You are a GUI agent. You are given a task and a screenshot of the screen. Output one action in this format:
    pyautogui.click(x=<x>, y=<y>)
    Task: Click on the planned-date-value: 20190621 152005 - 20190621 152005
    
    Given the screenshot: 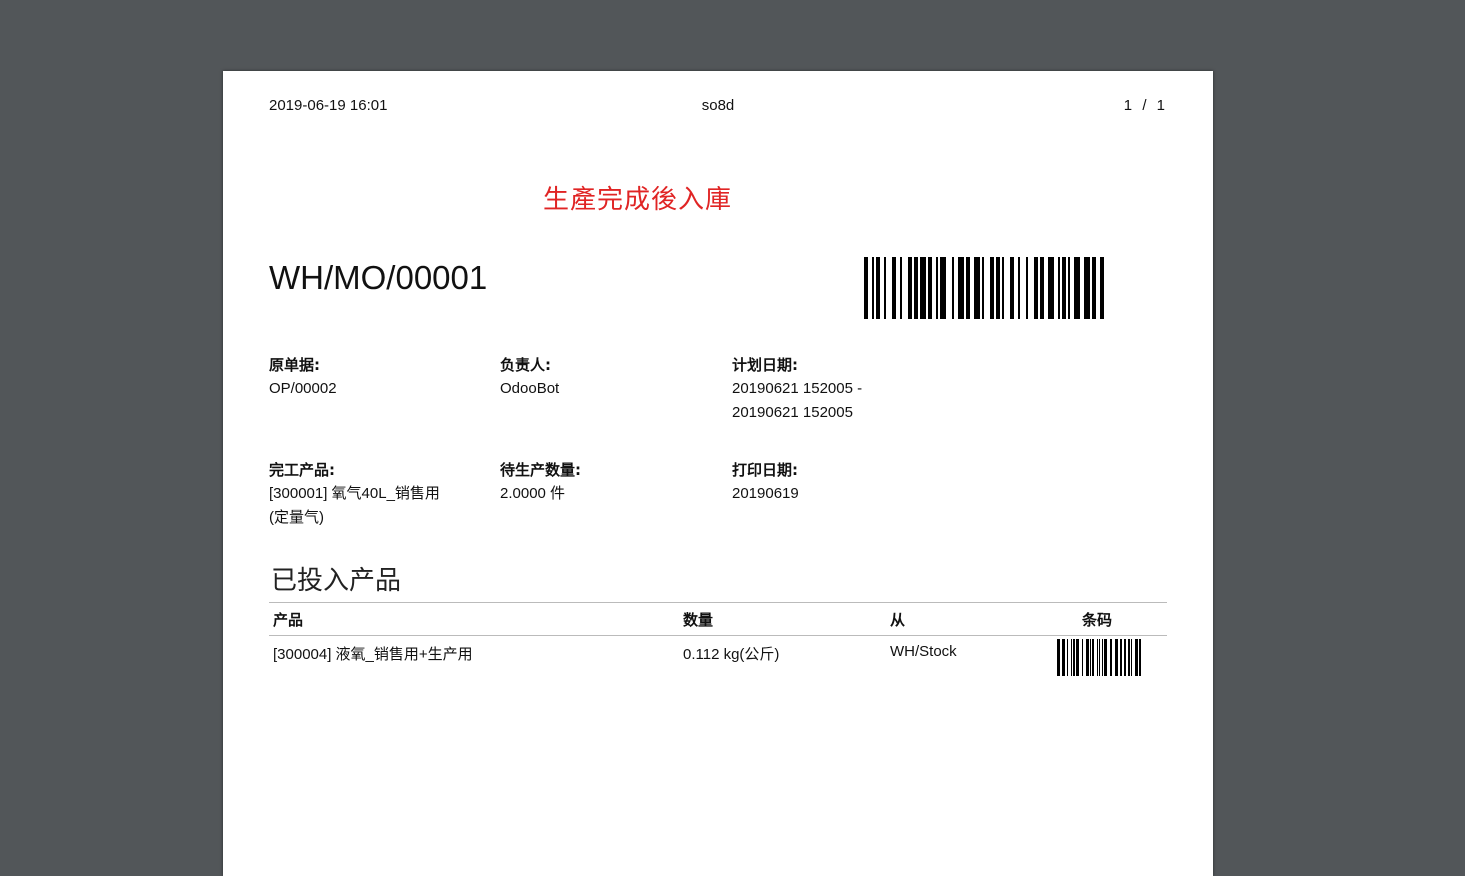 What is the action you would take?
    pyautogui.click(x=797, y=401)
    